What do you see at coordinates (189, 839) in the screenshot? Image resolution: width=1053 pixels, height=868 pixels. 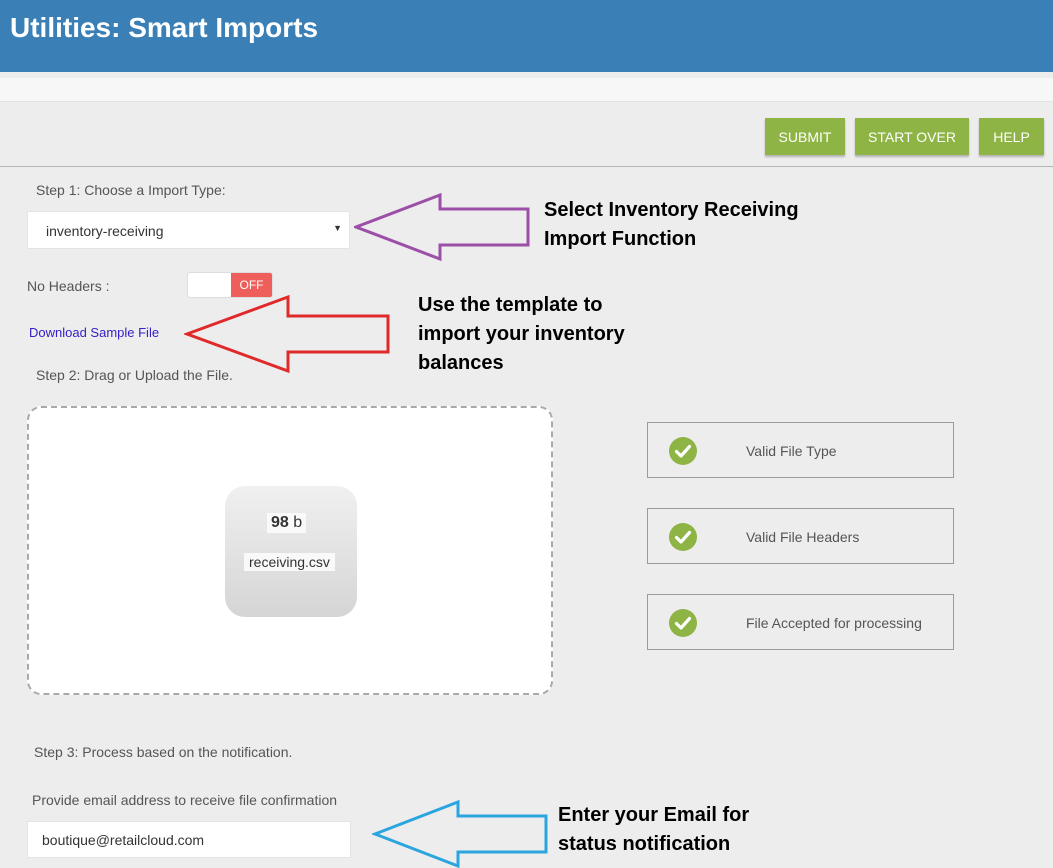 I see `email-input` at bounding box center [189, 839].